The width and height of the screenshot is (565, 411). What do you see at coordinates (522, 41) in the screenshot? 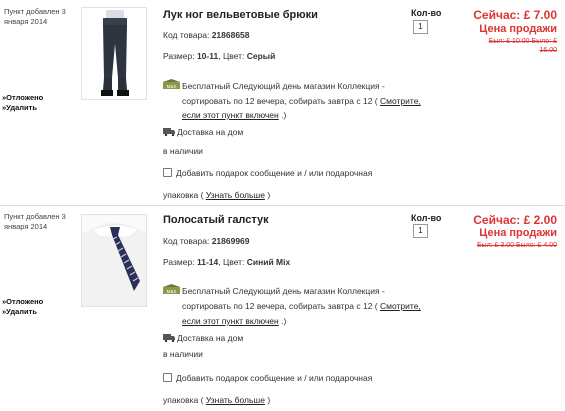
I see `price-was-1: Был: £ 10.00 Было: £` at bounding box center [522, 41].